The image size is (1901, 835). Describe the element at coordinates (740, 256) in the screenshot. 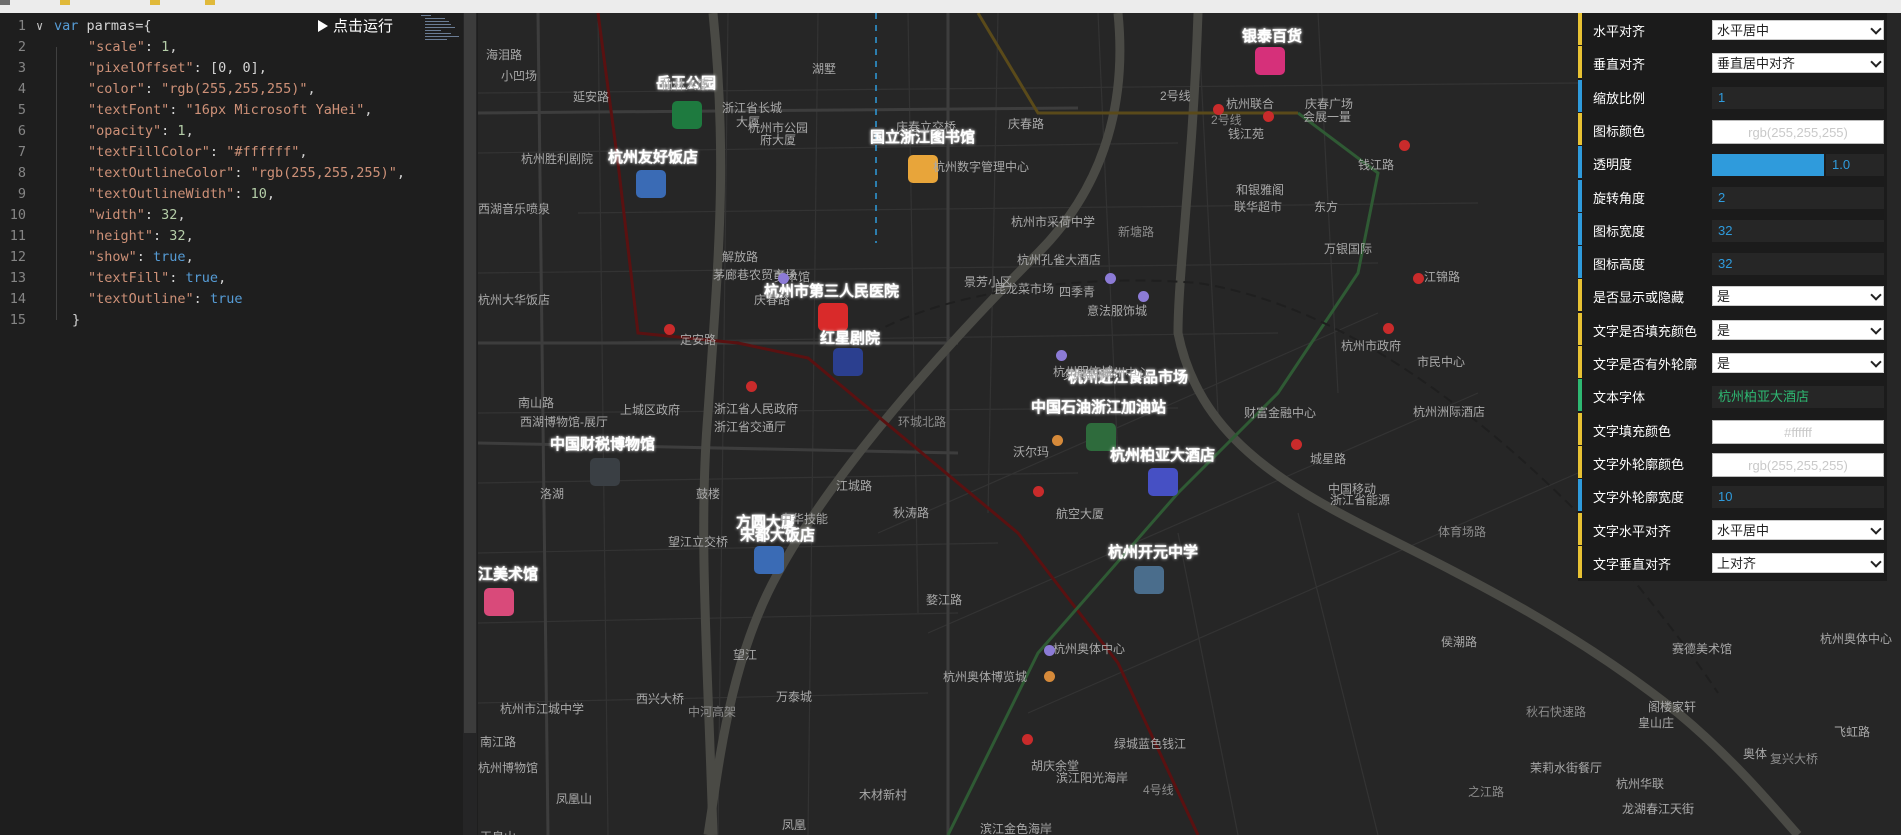

I see `poi-label: 解放路` at that location.